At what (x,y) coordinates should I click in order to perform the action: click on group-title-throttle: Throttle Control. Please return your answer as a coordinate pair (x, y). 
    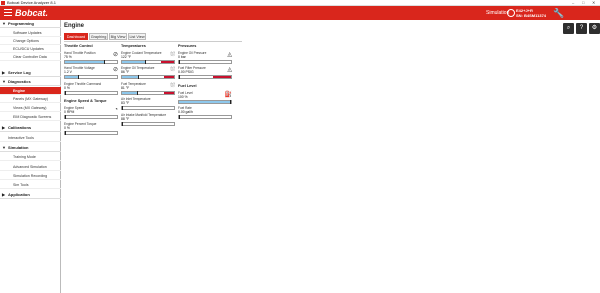
    Looking at the image, I should click on (78, 46).